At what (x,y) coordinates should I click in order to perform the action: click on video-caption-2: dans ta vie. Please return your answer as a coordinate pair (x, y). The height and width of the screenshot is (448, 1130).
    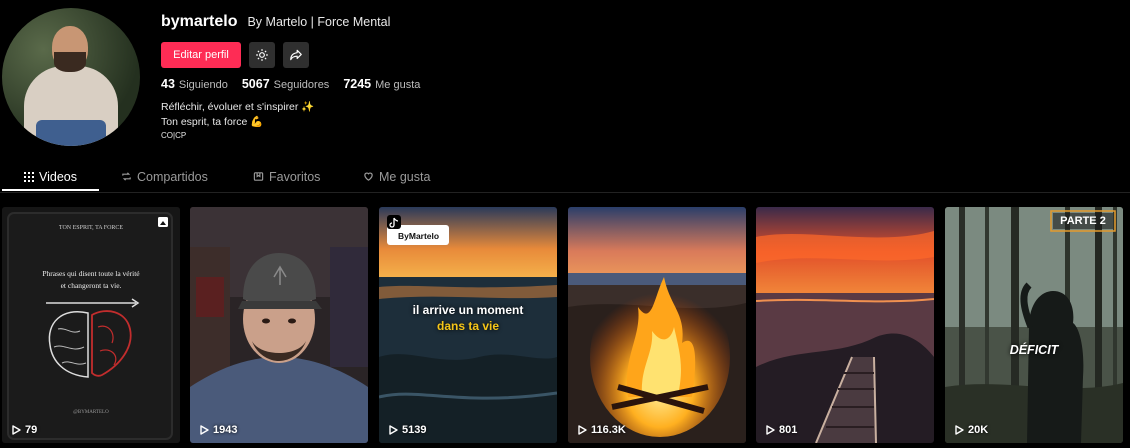
    Looking at the image, I should click on (468, 326).